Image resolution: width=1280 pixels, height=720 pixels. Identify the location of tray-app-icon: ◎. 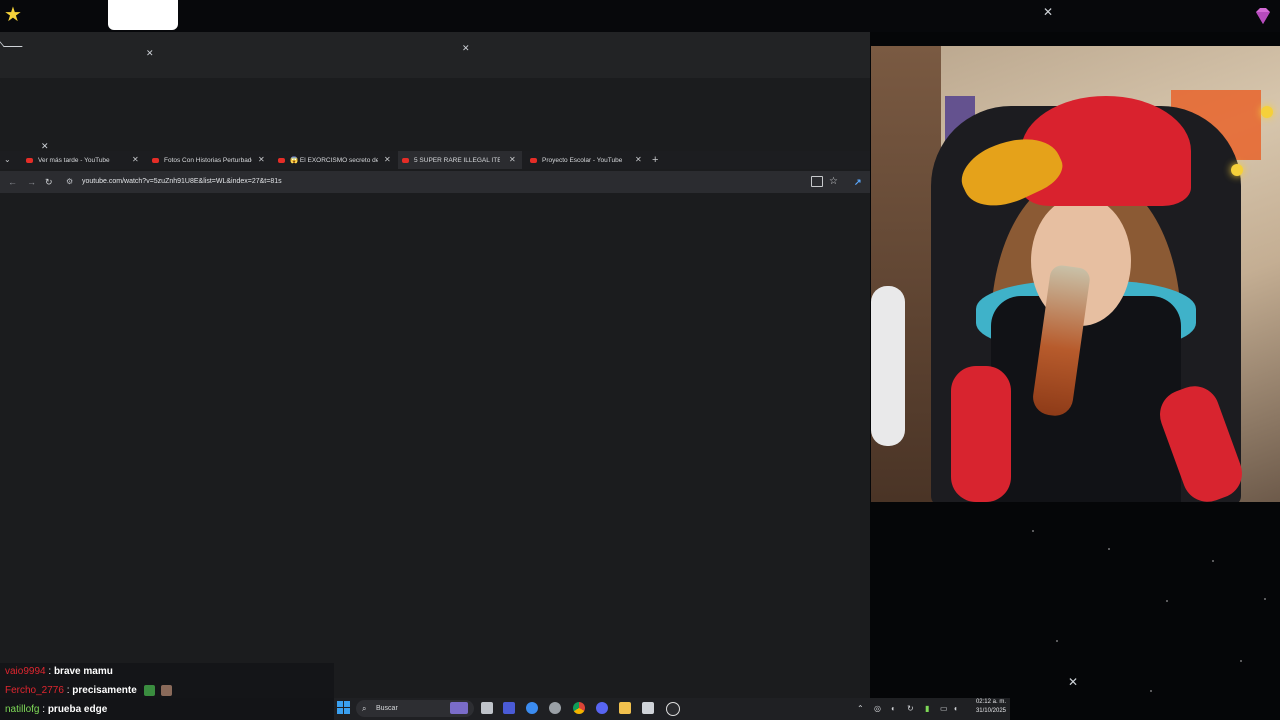
(877, 709).